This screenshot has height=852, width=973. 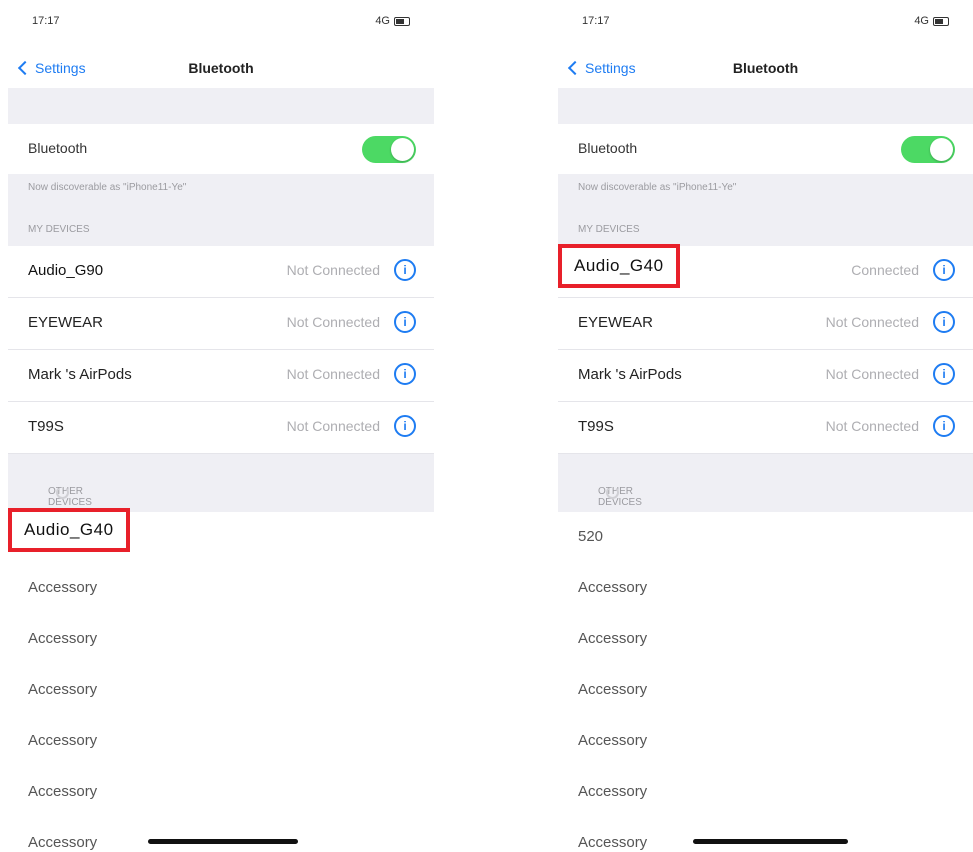 What do you see at coordinates (591, 536) in the screenshot?
I see `other-device-name: 520` at bounding box center [591, 536].